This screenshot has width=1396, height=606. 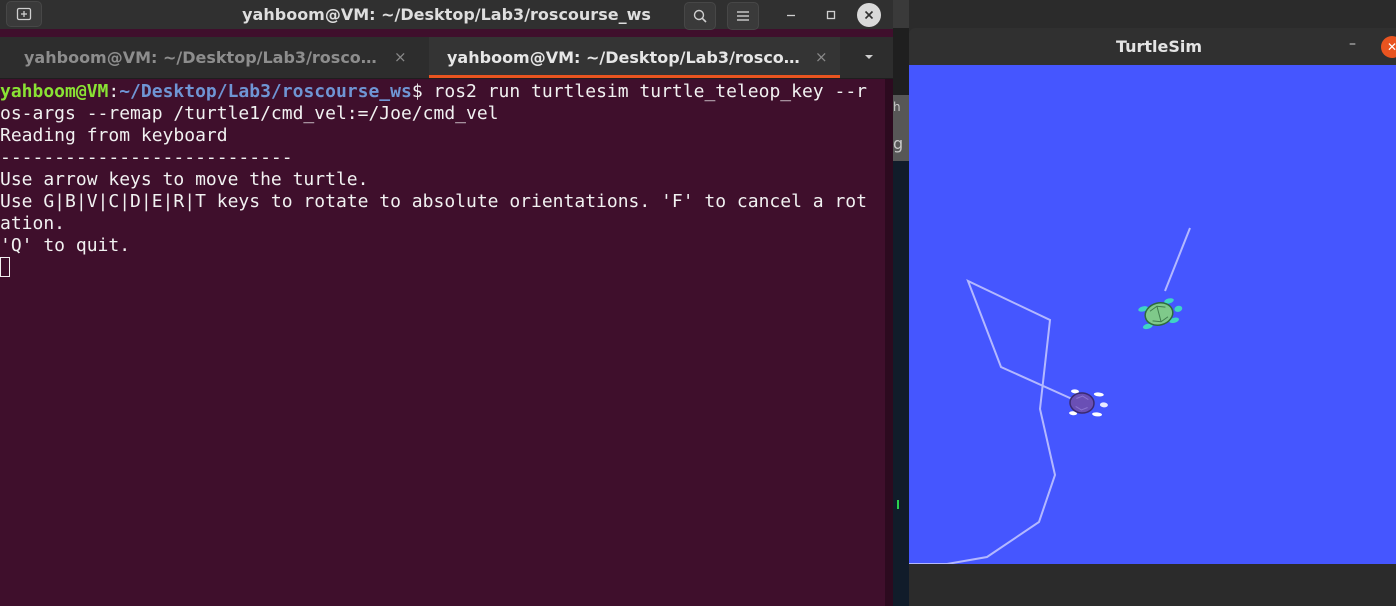 I want to click on tab-1: yahboom@VM: ~/Desktop/Lab3/rosco… ×, so click(x=214, y=57).